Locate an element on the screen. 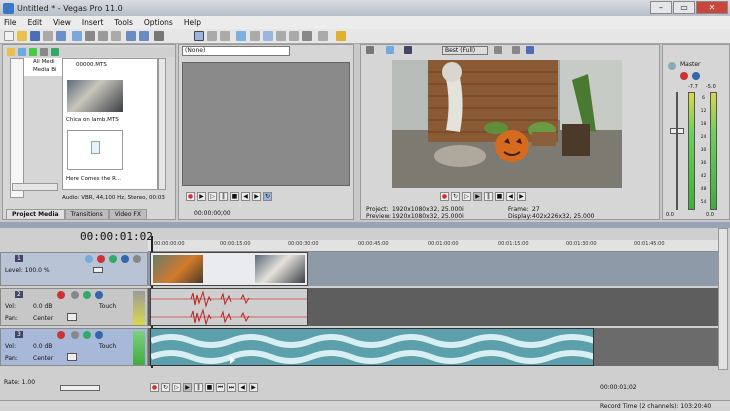  solo-track-icon is located at coordinates (137, 259).